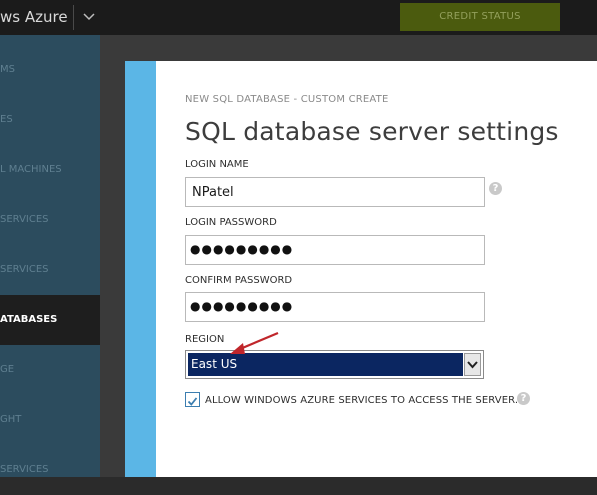  What do you see at coordinates (50, 470) in the screenshot?
I see `sidebar-item-media-services: SERVICES` at bounding box center [50, 470].